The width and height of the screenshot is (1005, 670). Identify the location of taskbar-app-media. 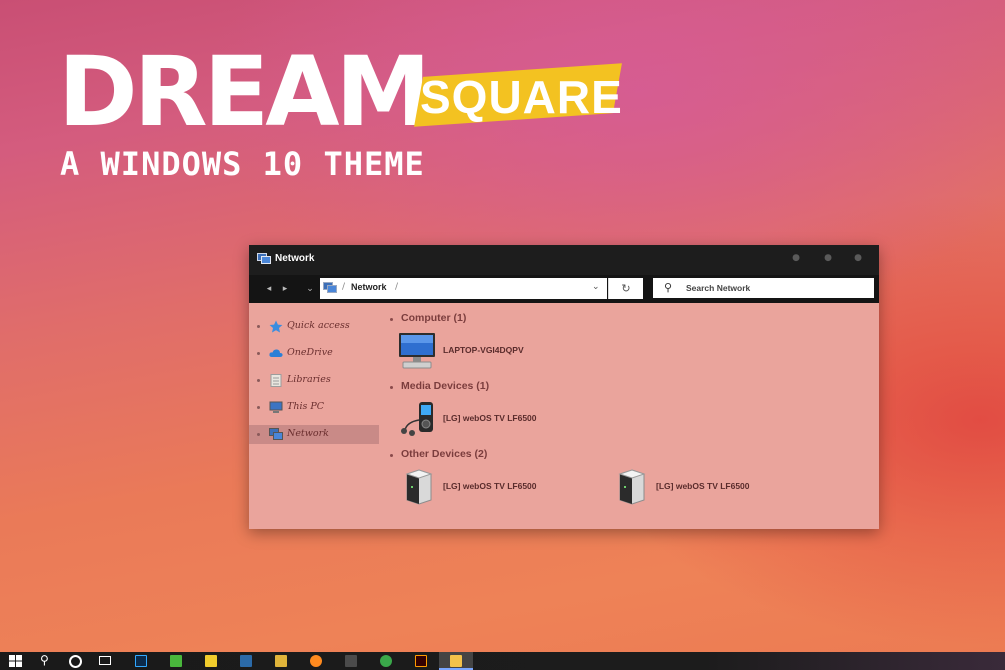
(351, 661).